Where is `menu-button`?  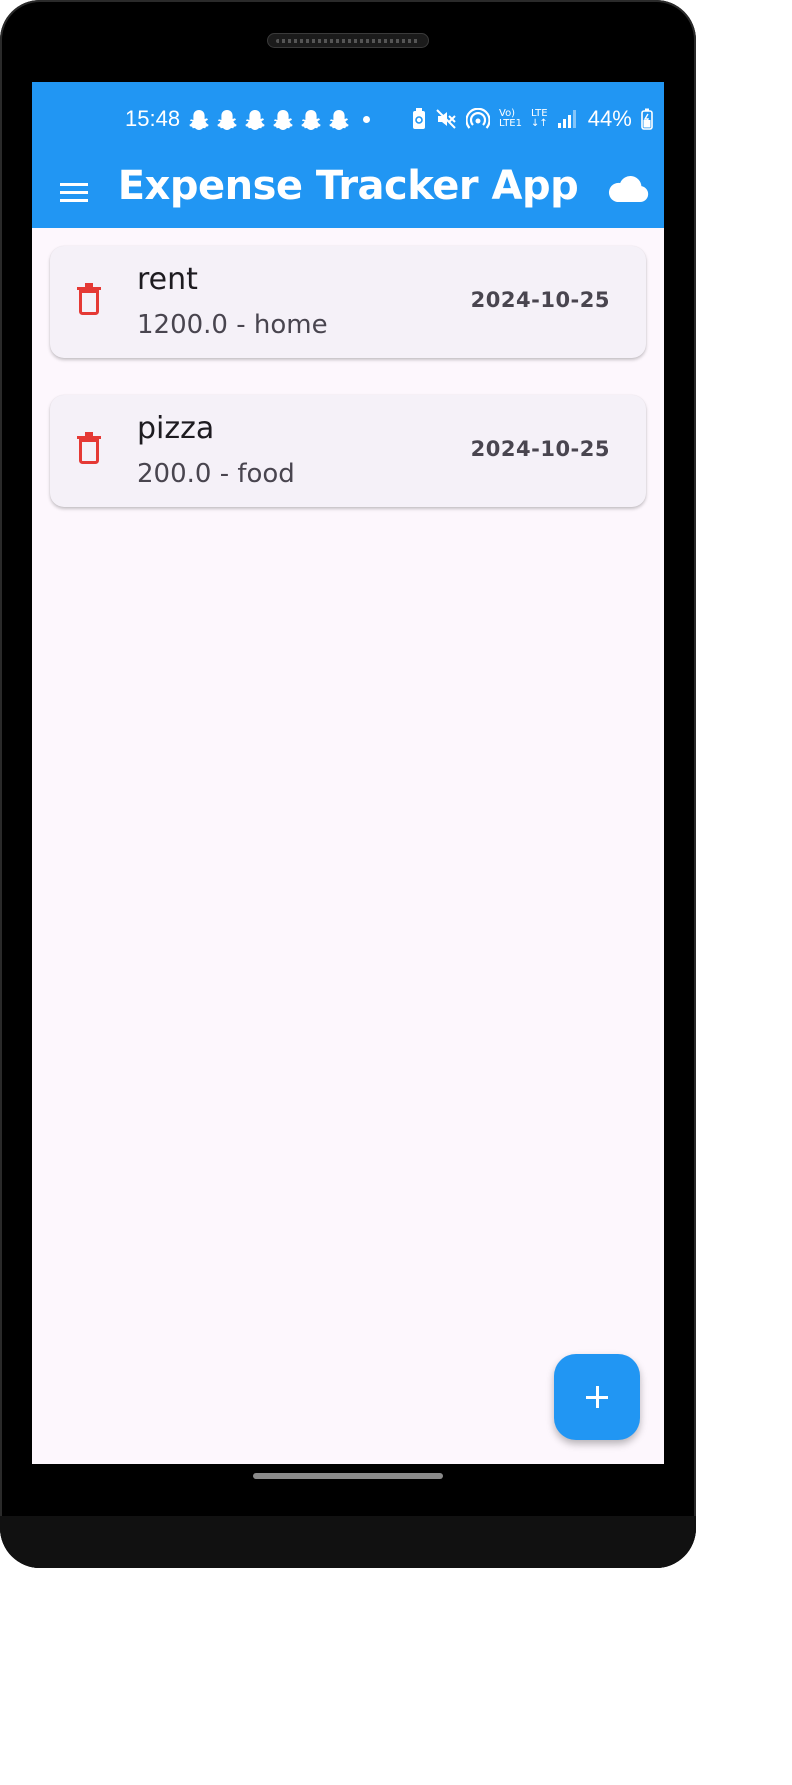
menu-button is located at coordinates (74, 193).